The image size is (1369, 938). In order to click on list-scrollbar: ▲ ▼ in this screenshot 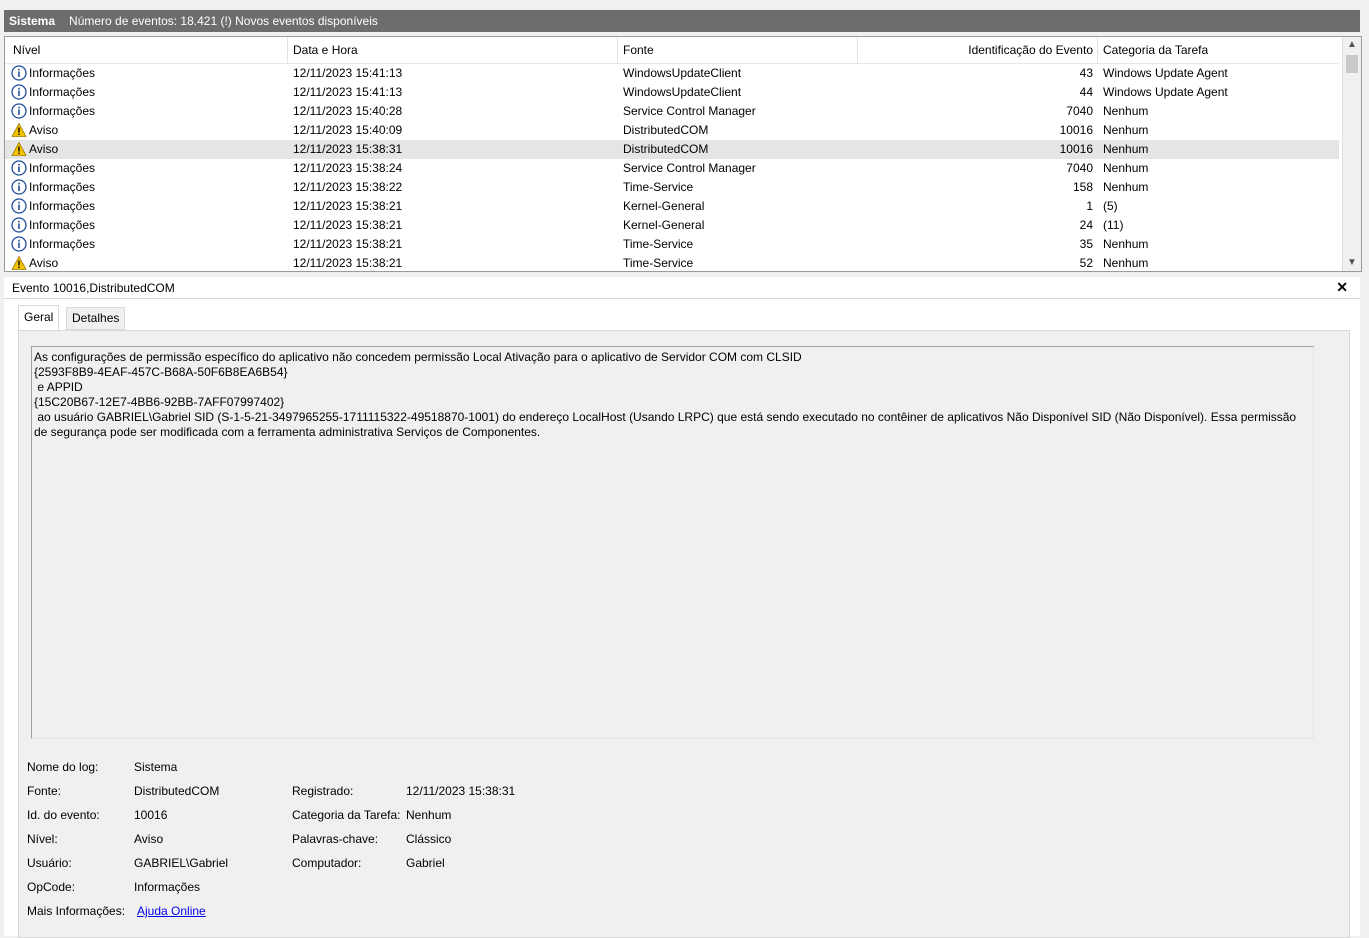, I will do `click(1351, 154)`.